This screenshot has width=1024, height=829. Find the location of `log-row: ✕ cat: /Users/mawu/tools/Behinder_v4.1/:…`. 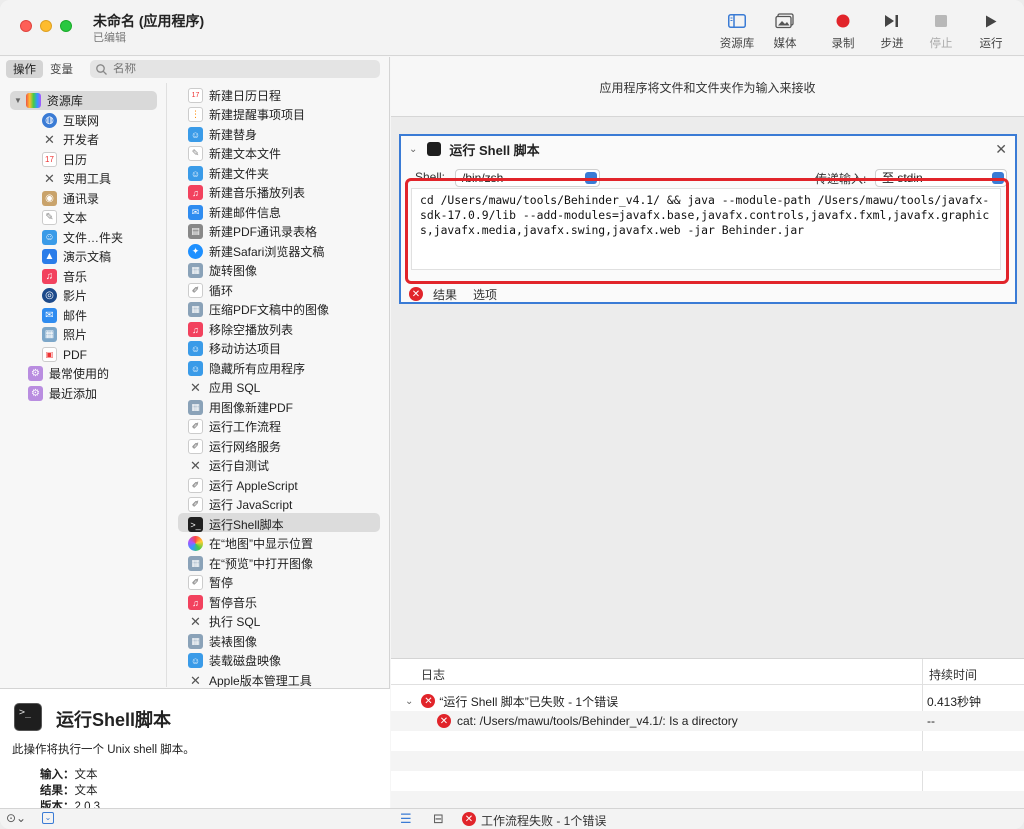

log-row: ✕ cat: /Users/mawu/tools/Behinder_v4.1/:… is located at coordinates (707, 721).